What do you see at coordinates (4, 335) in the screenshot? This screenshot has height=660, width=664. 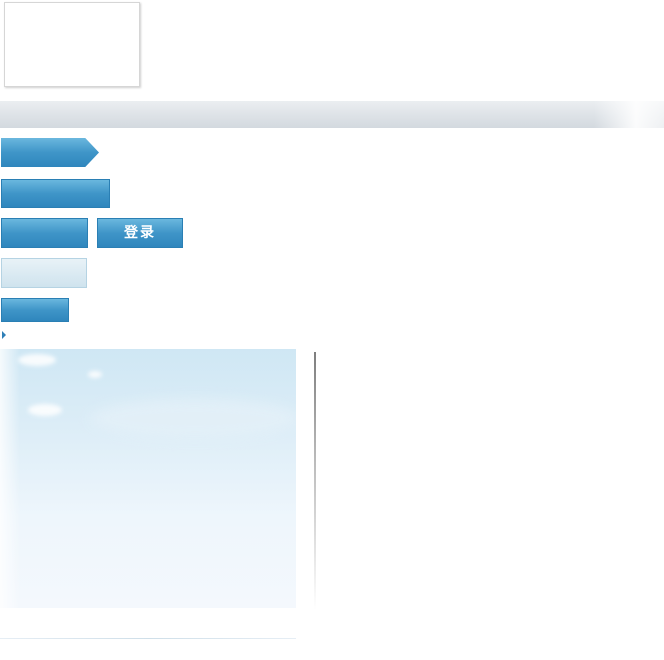 I see `triangle-bullet-icon` at bounding box center [4, 335].